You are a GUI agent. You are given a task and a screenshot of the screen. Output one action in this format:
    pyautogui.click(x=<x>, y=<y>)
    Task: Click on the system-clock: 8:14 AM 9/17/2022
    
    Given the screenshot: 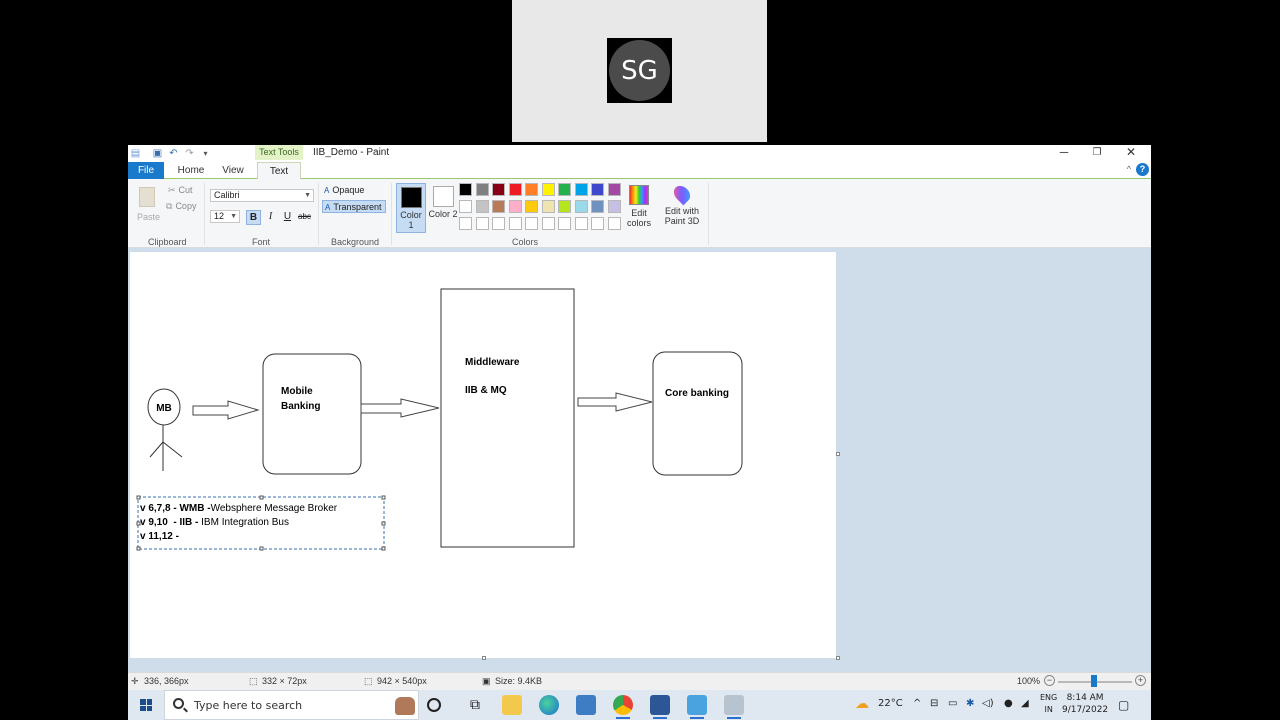 What is the action you would take?
    pyautogui.click(x=1085, y=704)
    